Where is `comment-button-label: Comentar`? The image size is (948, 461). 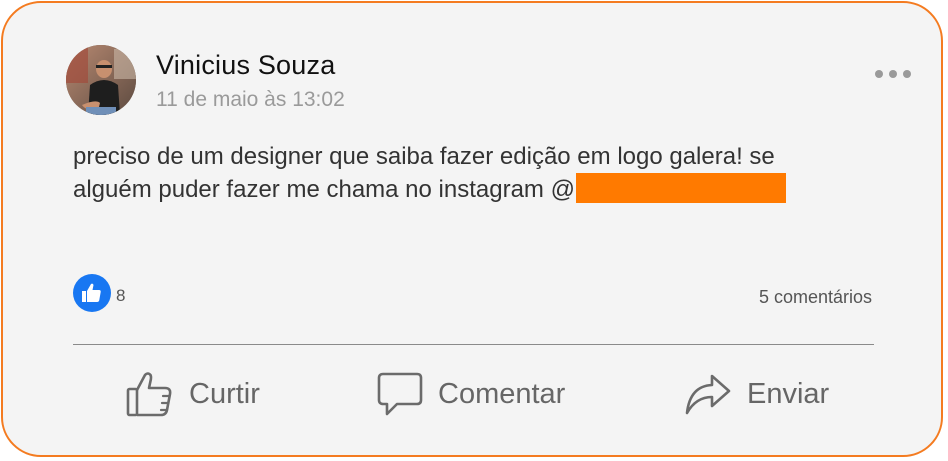 comment-button-label: Comentar is located at coordinates (502, 393).